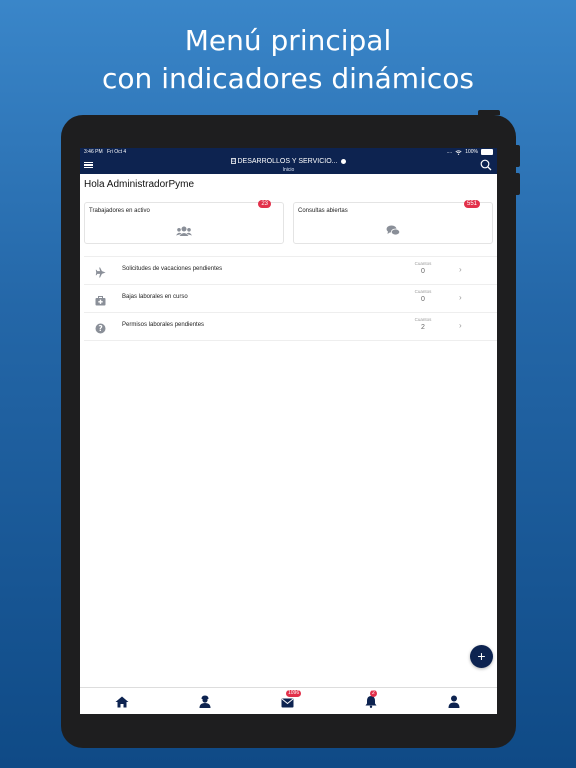  I want to click on tab-notifications: 2, so click(372, 699).